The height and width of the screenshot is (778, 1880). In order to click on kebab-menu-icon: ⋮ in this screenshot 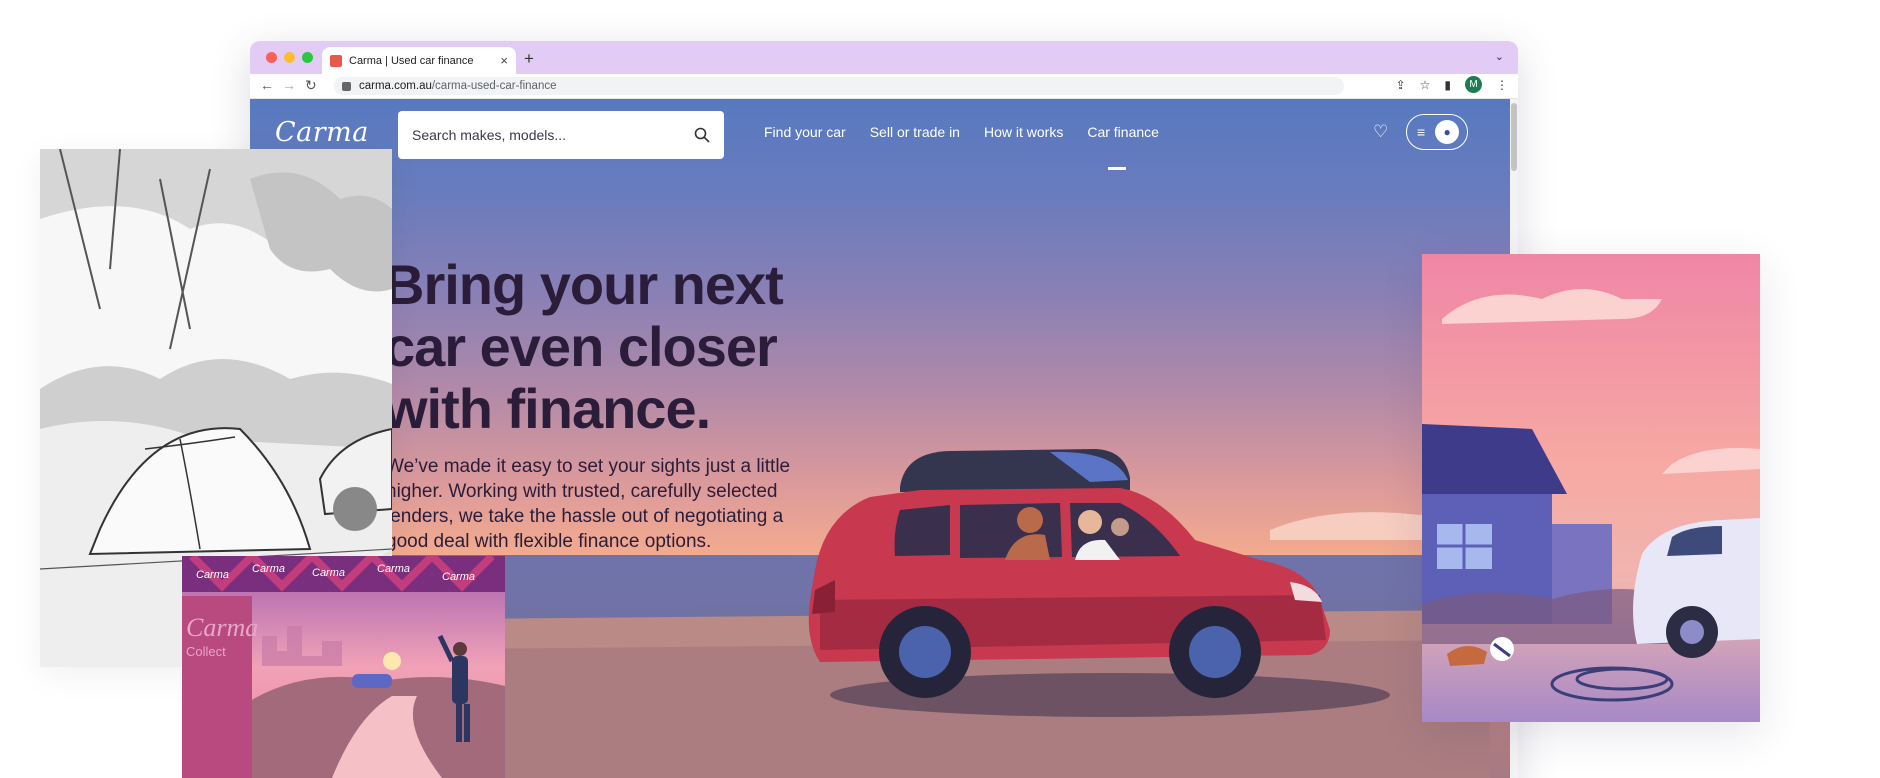, I will do `click(1502, 85)`.